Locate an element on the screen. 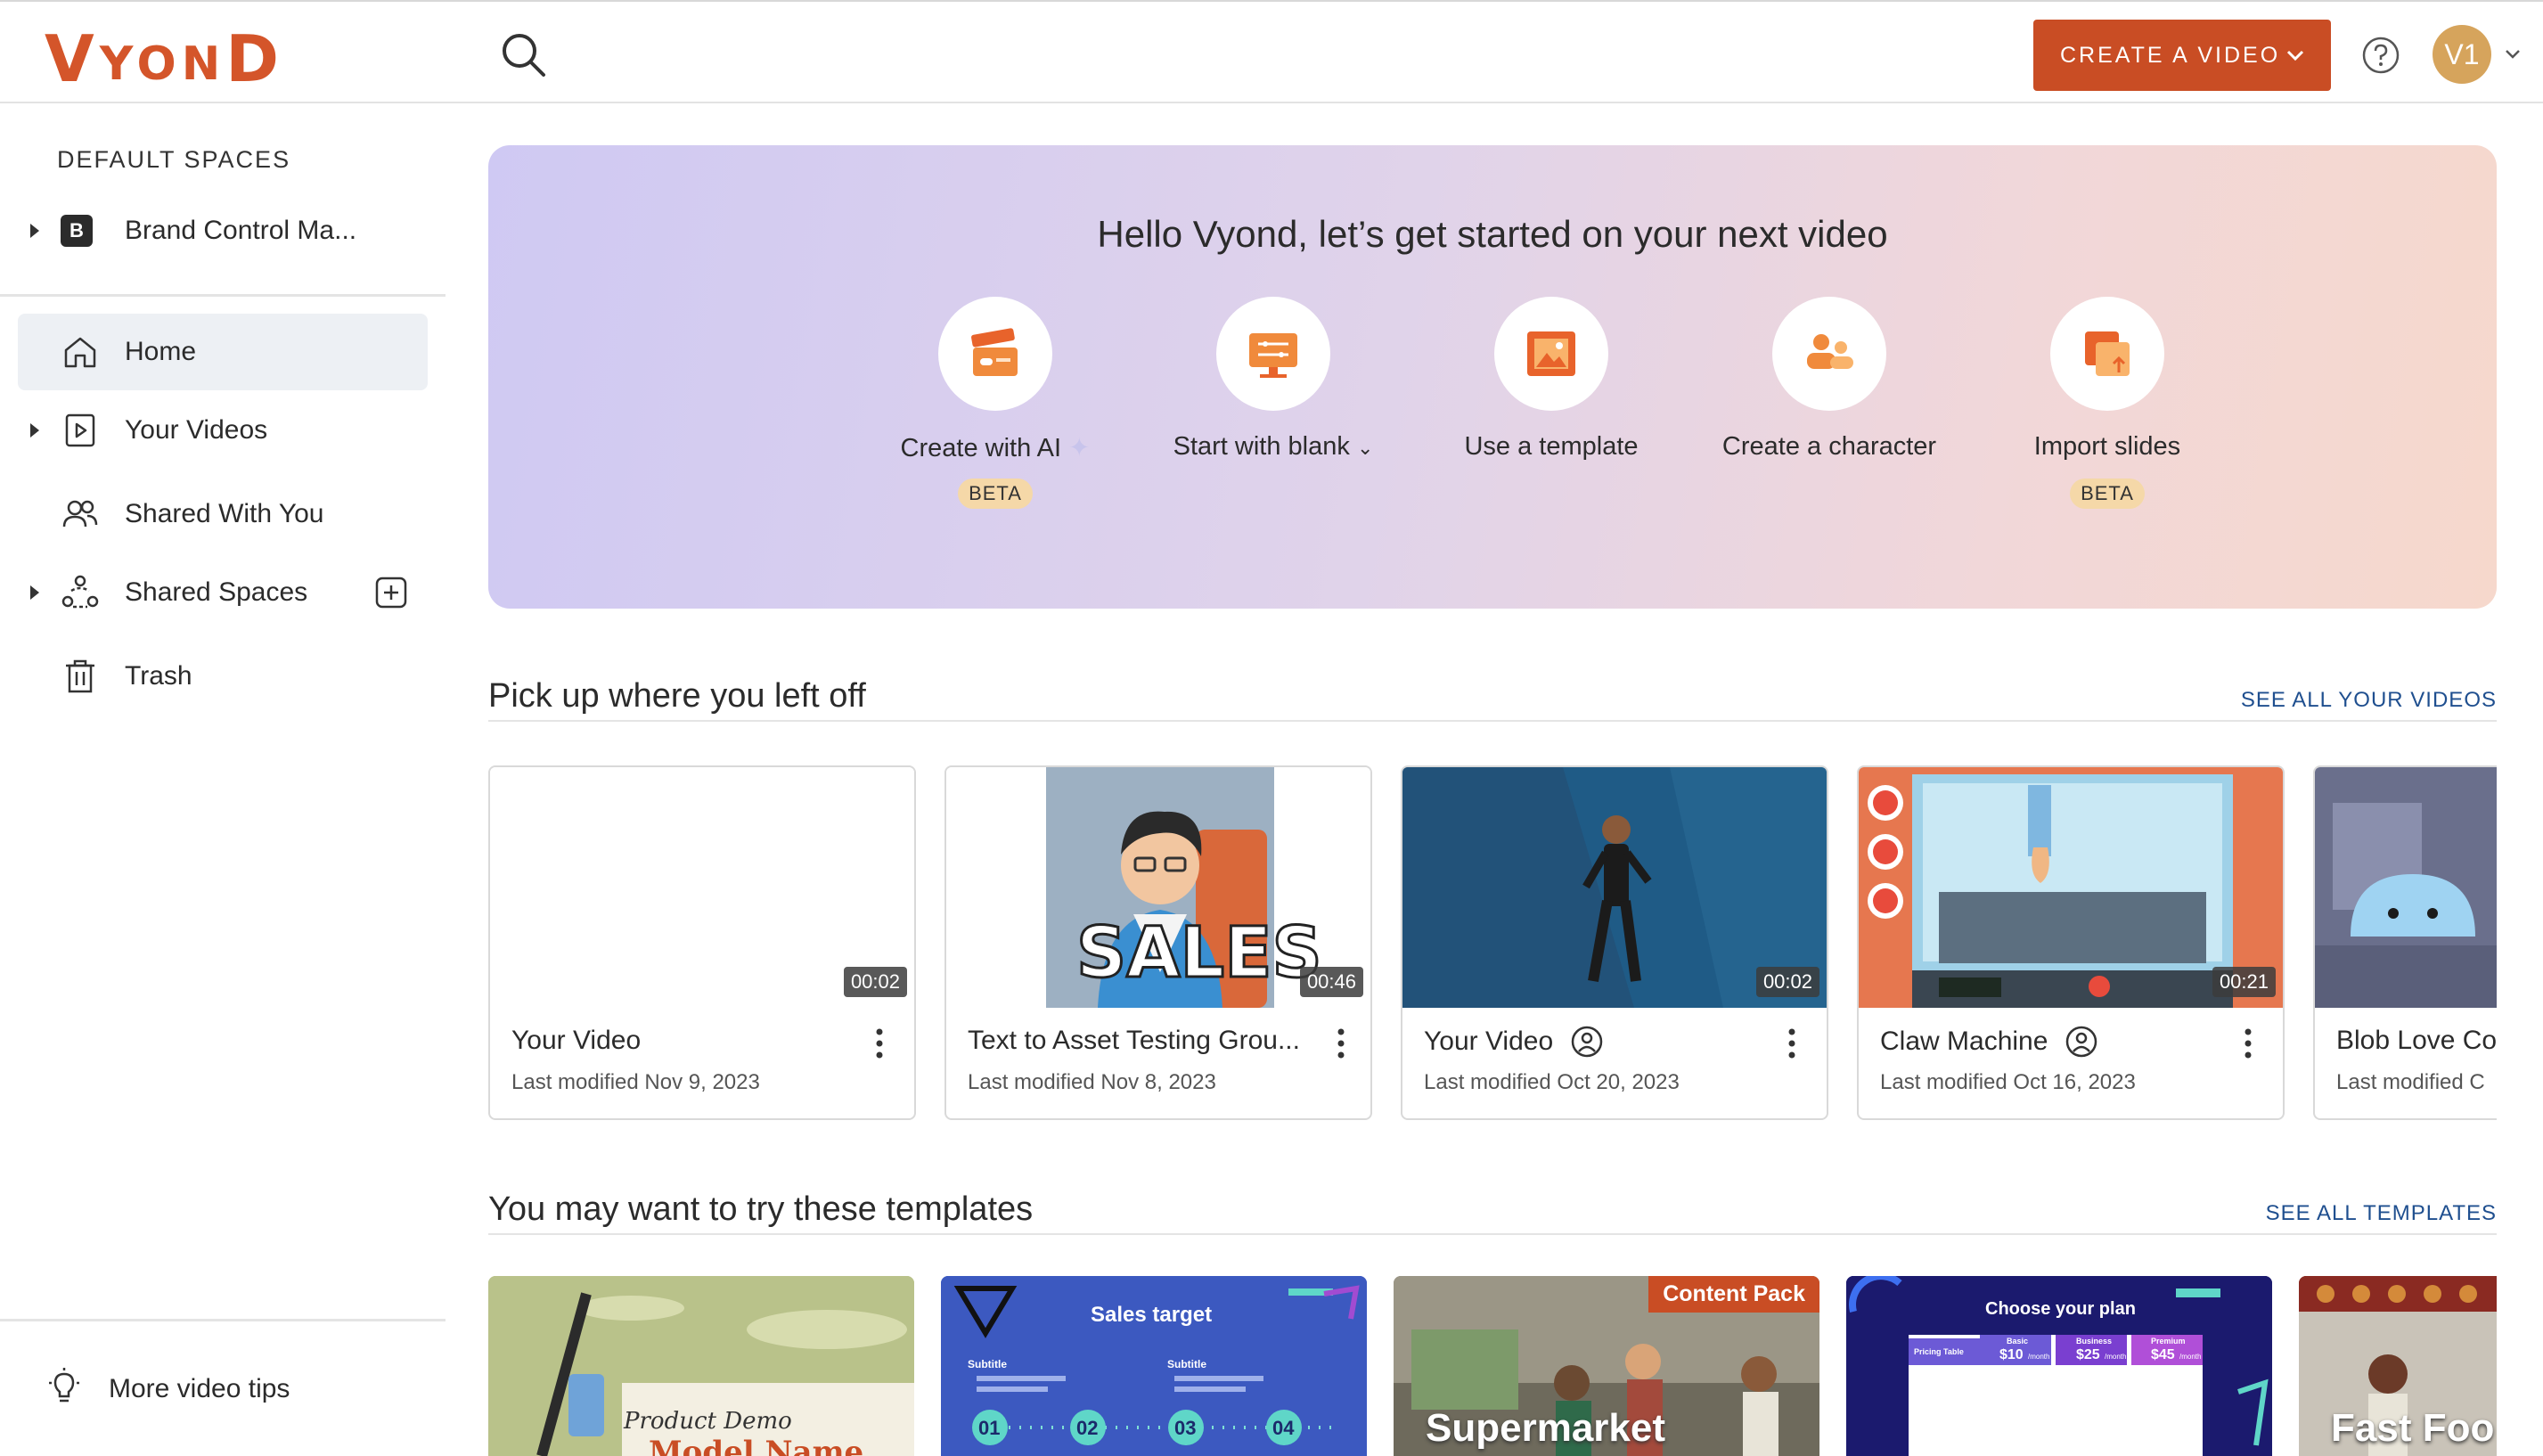  action-label: Use a template is located at coordinates (1551, 446).